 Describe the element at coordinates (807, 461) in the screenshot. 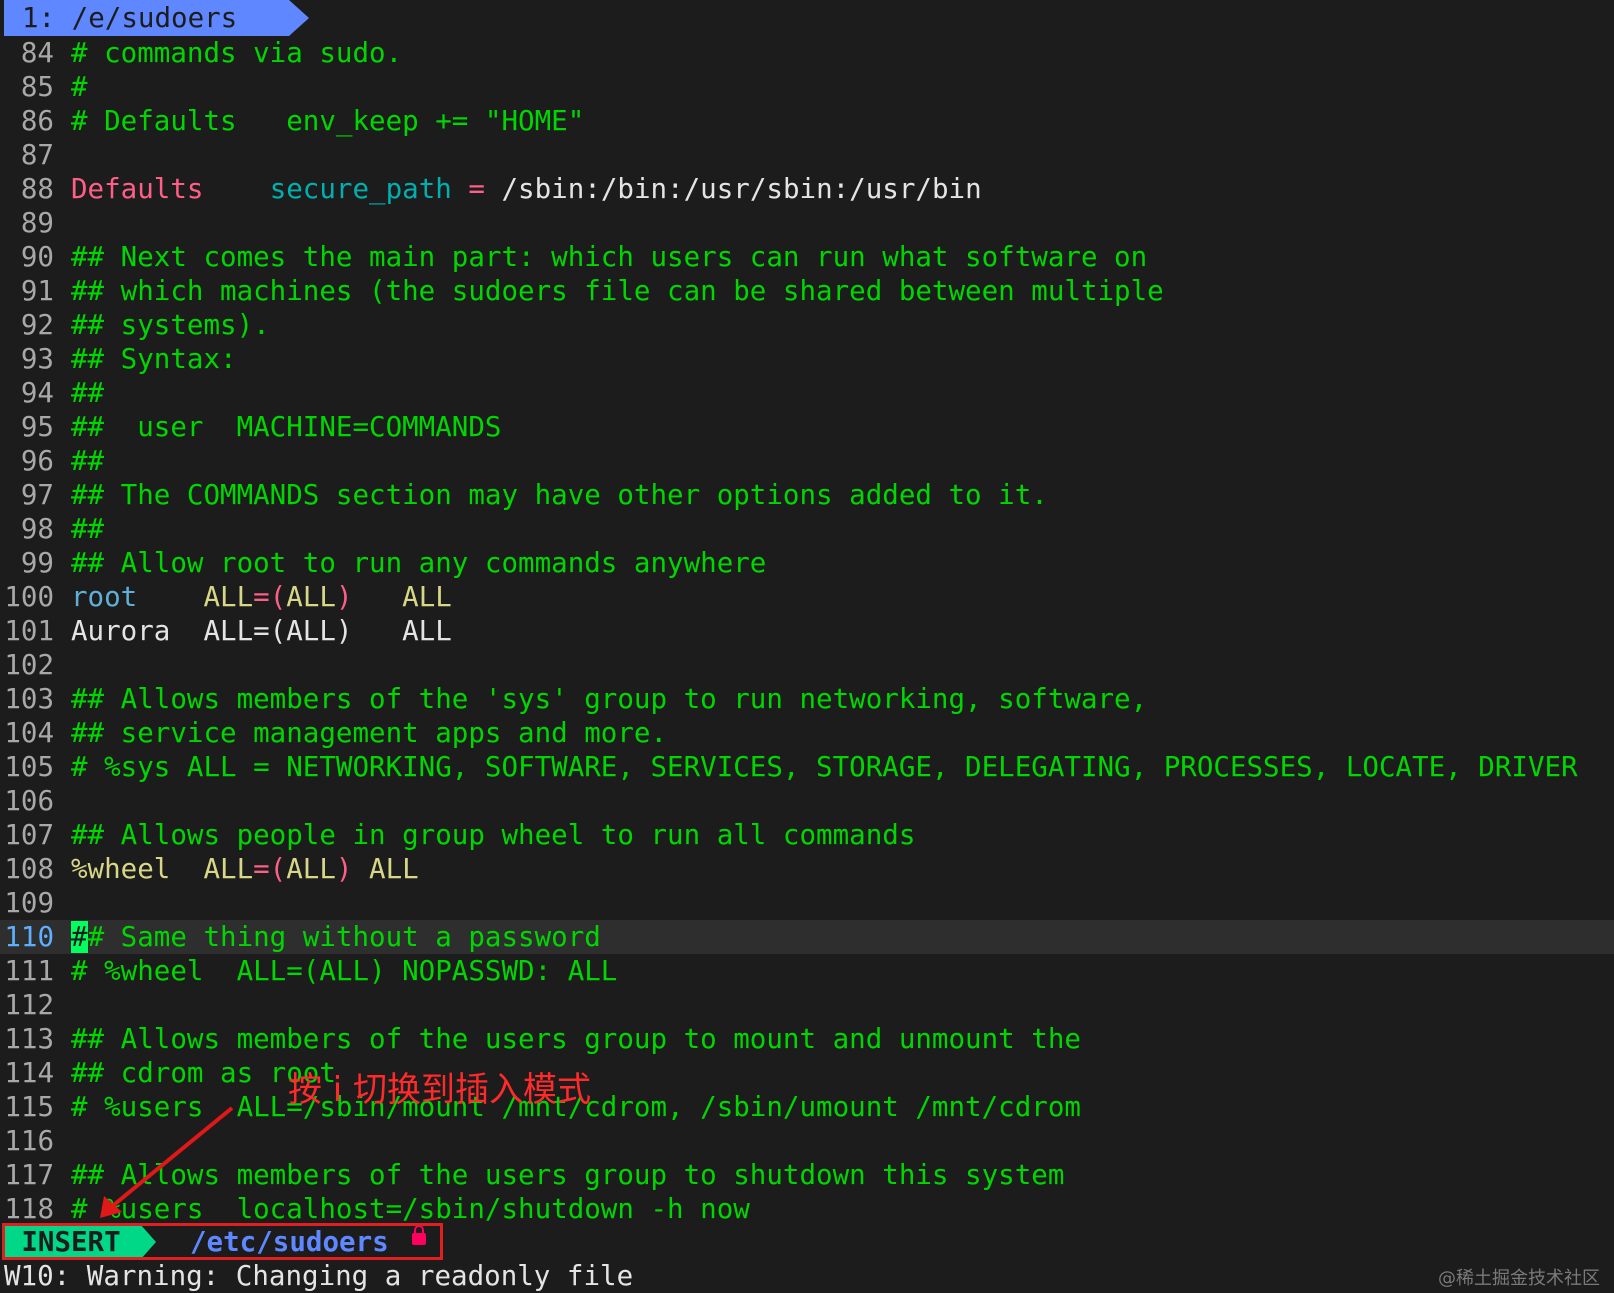

I see `code-line: 96 ##` at that location.